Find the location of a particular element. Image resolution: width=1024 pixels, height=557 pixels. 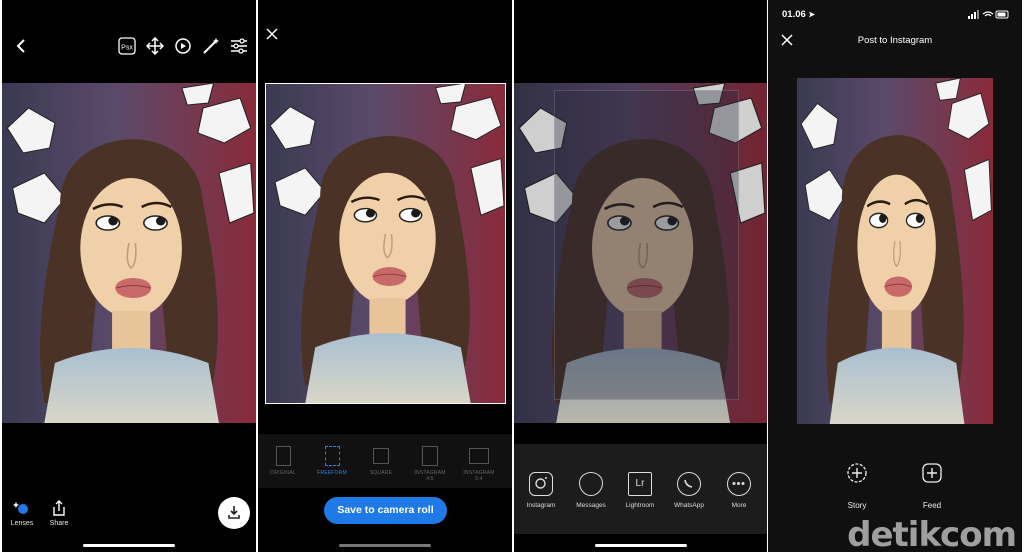

signal-icon is located at coordinates (973, 14).